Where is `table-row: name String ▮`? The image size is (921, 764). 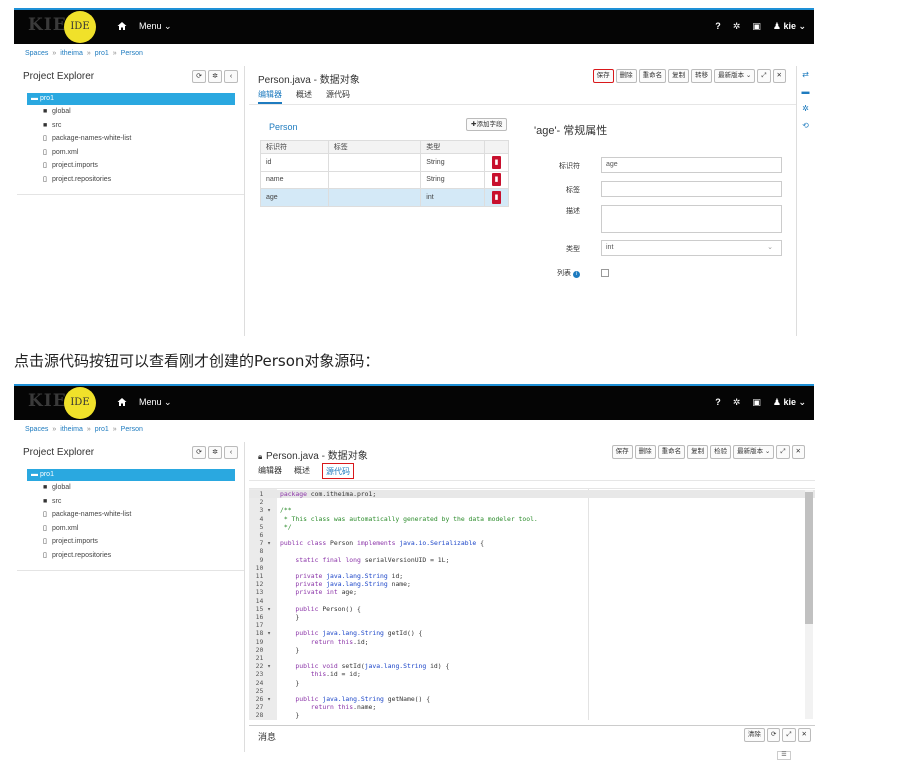
table-row: name String ▮ is located at coordinates (384, 179).